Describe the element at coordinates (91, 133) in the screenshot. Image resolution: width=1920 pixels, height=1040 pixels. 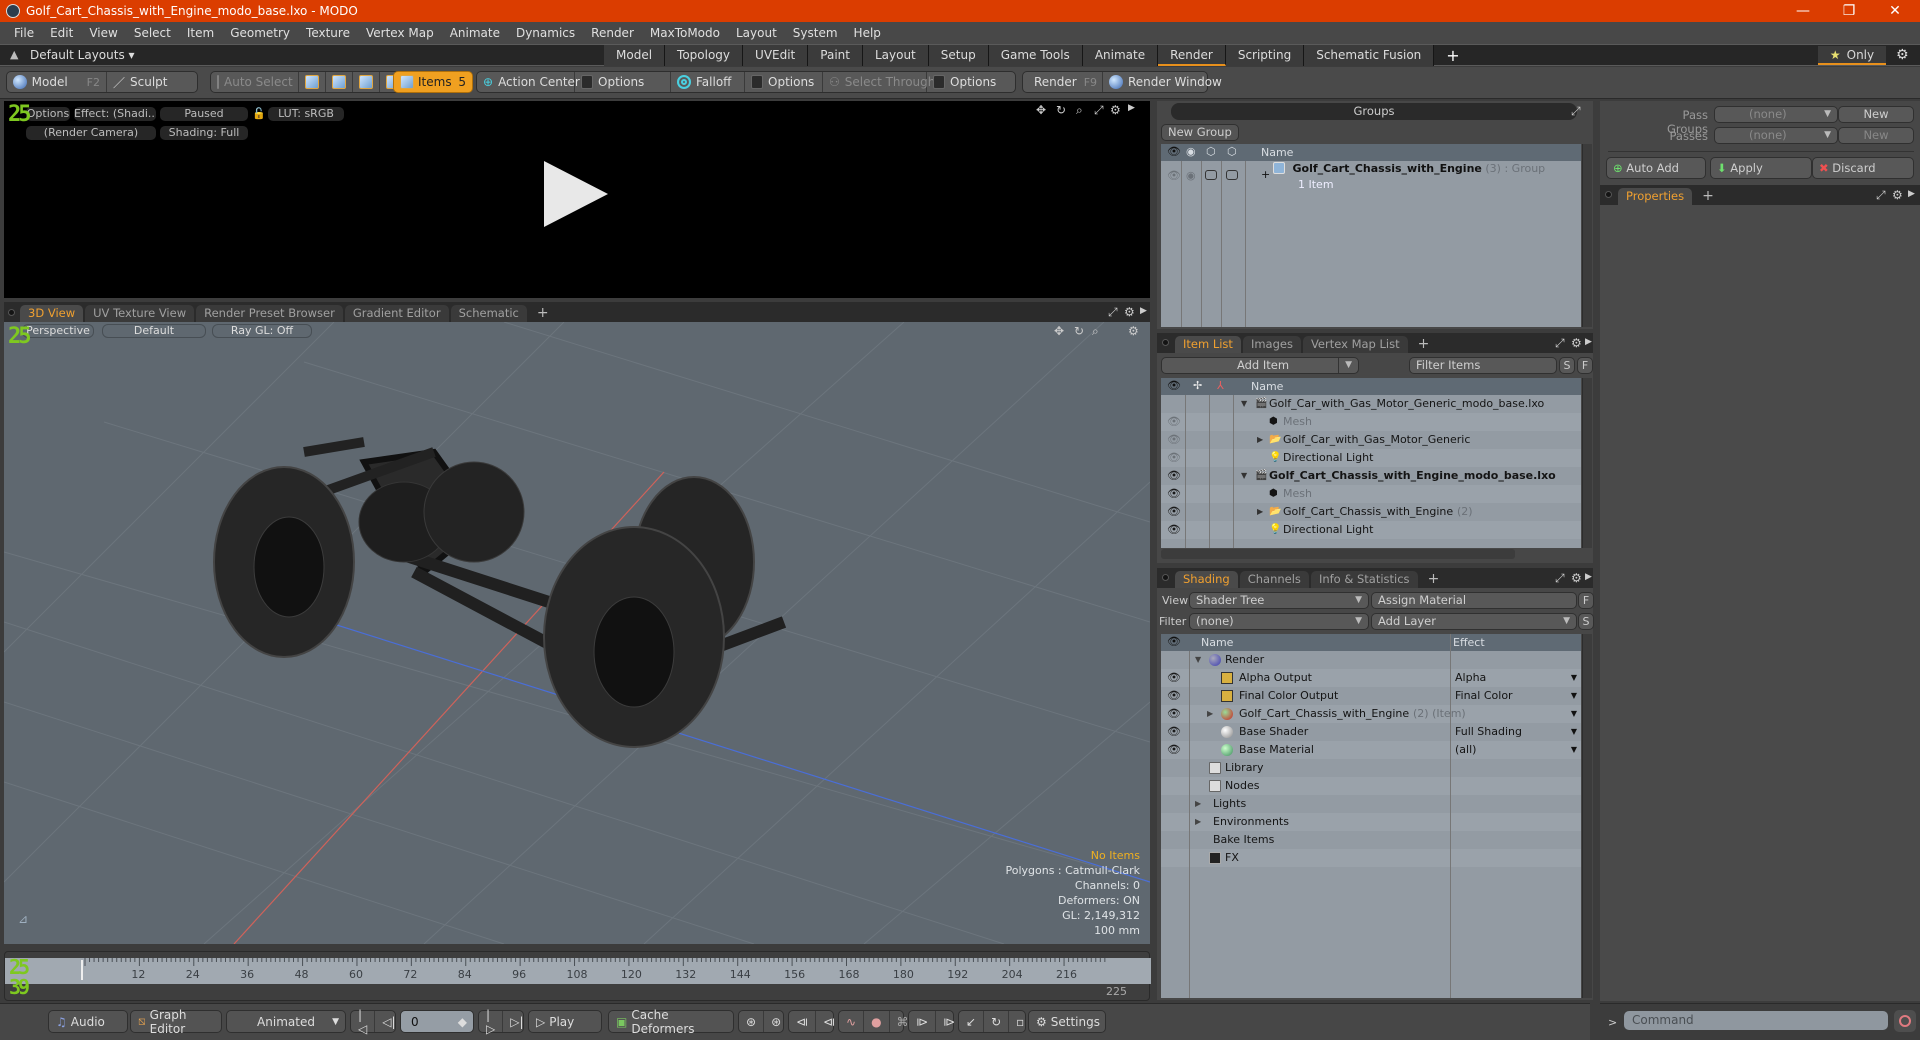
I see `render-camera-dropdown: (Render Camera)` at that location.